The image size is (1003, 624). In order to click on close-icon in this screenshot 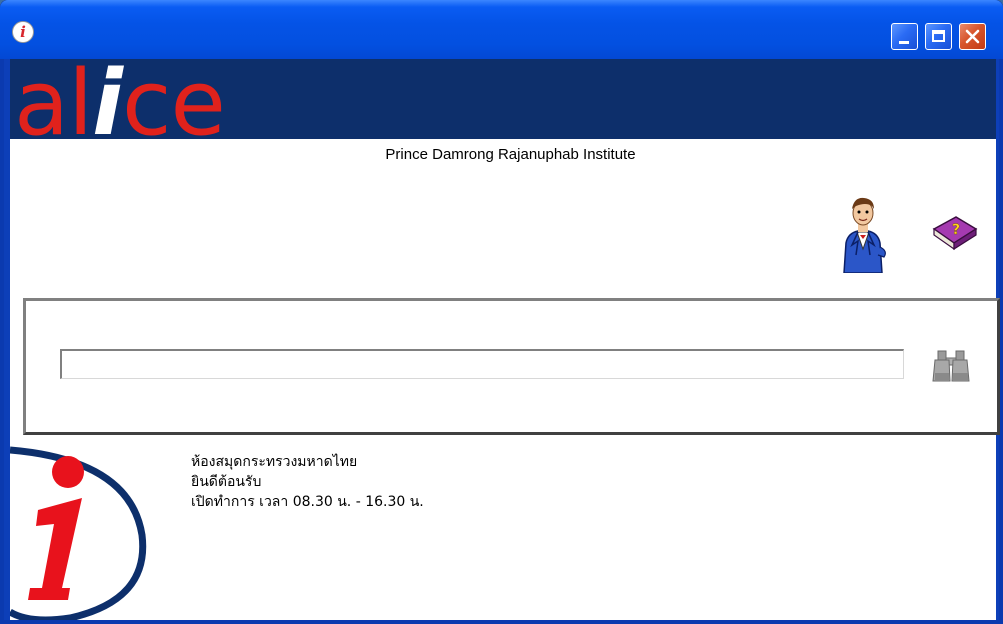, I will do `click(972, 36)`.